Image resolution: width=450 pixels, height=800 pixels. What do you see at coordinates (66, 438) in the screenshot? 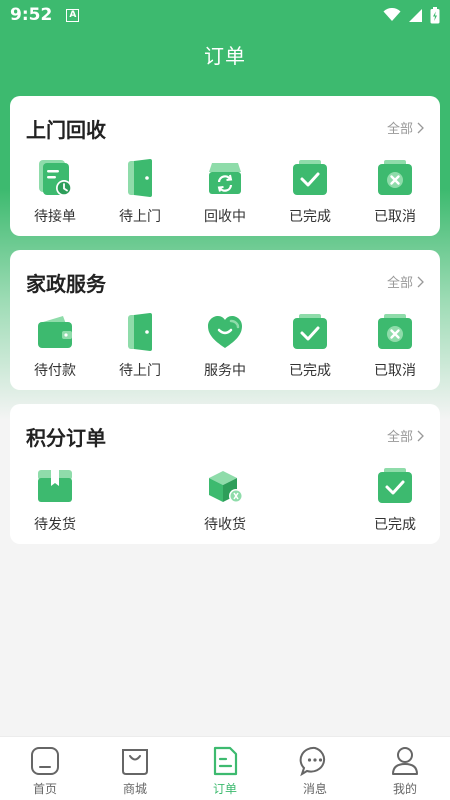
I see `section-title: 积分订单` at bounding box center [66, 438].